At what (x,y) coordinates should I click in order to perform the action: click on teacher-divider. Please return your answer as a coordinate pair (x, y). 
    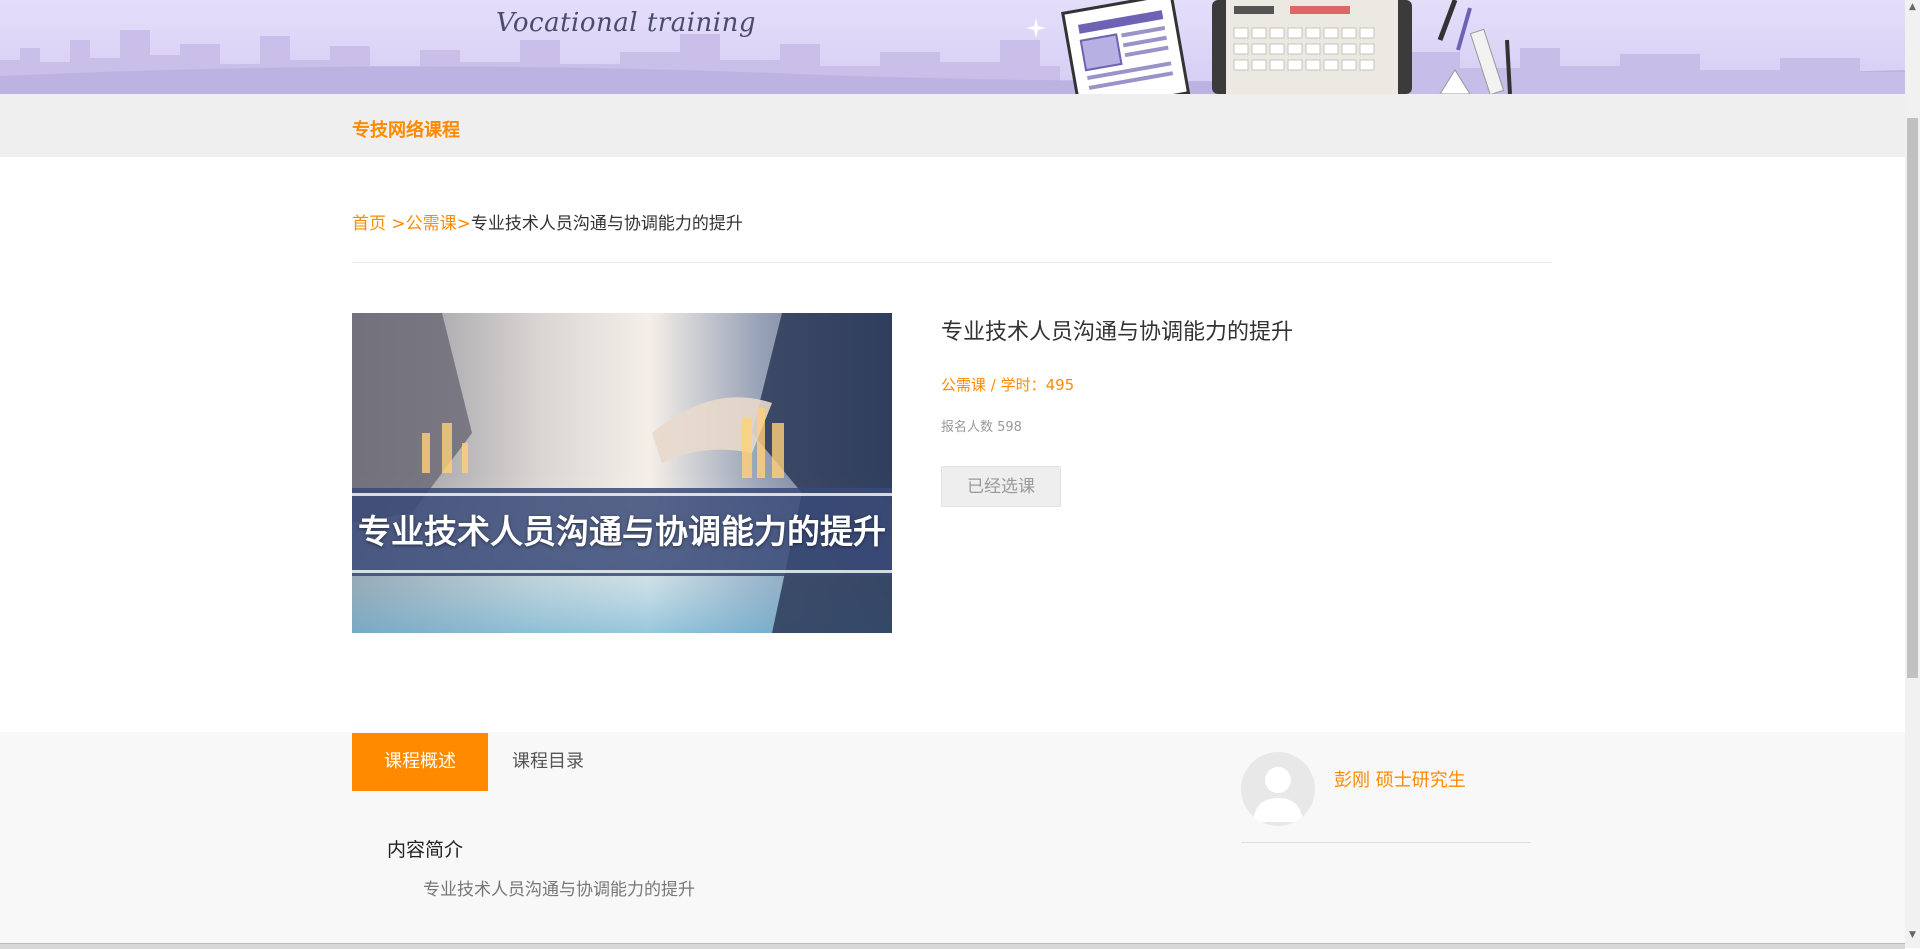
    Looking at the image, I should click on (1386, 842).